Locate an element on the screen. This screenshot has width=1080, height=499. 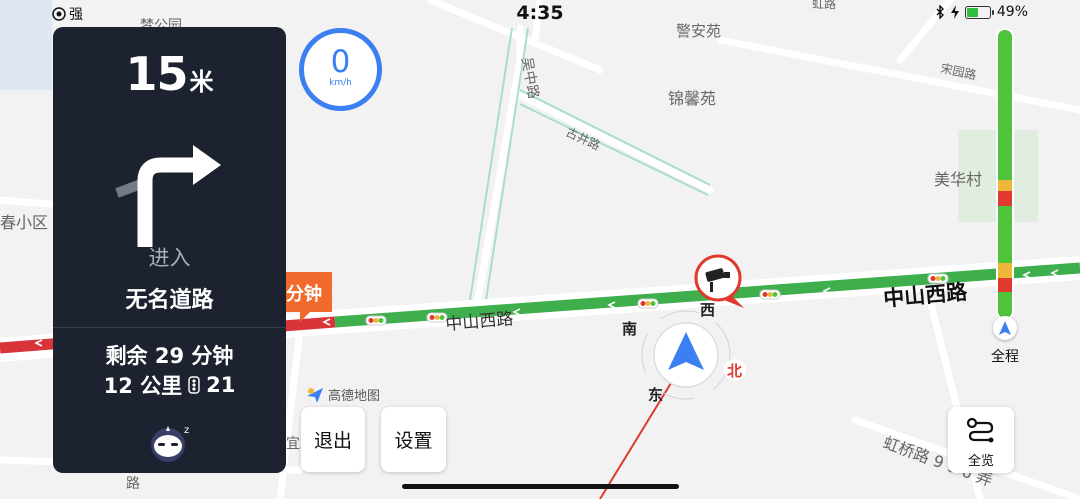
turn-right-icon is located at coordinates (168, 196).